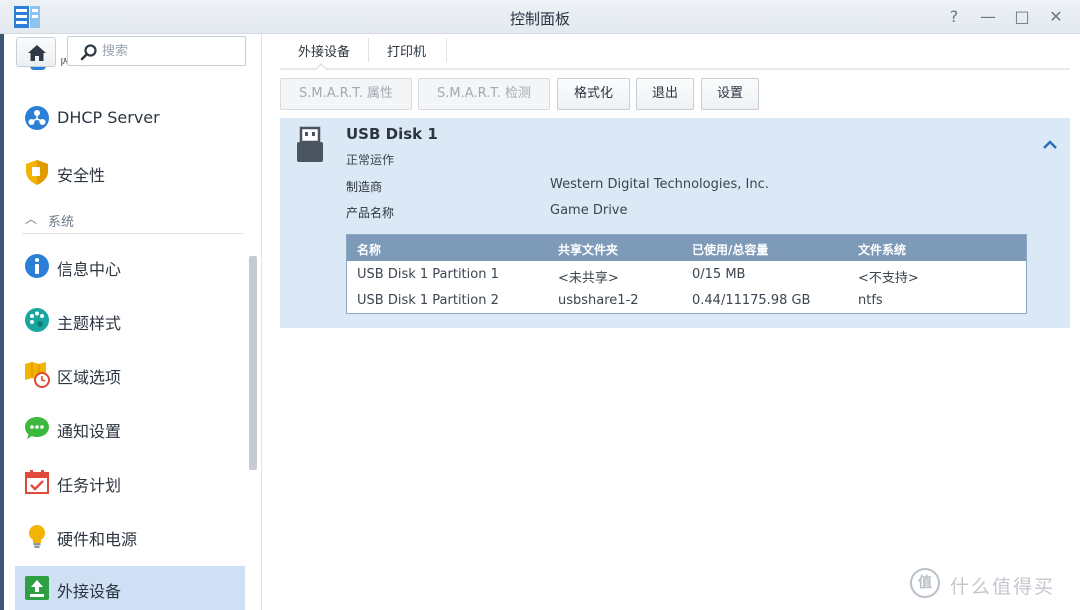 This screenshot has height=610, width=1080. I want to click on smart-attributes-button: S.M.A.R.T. 属性, so click(346, 94).